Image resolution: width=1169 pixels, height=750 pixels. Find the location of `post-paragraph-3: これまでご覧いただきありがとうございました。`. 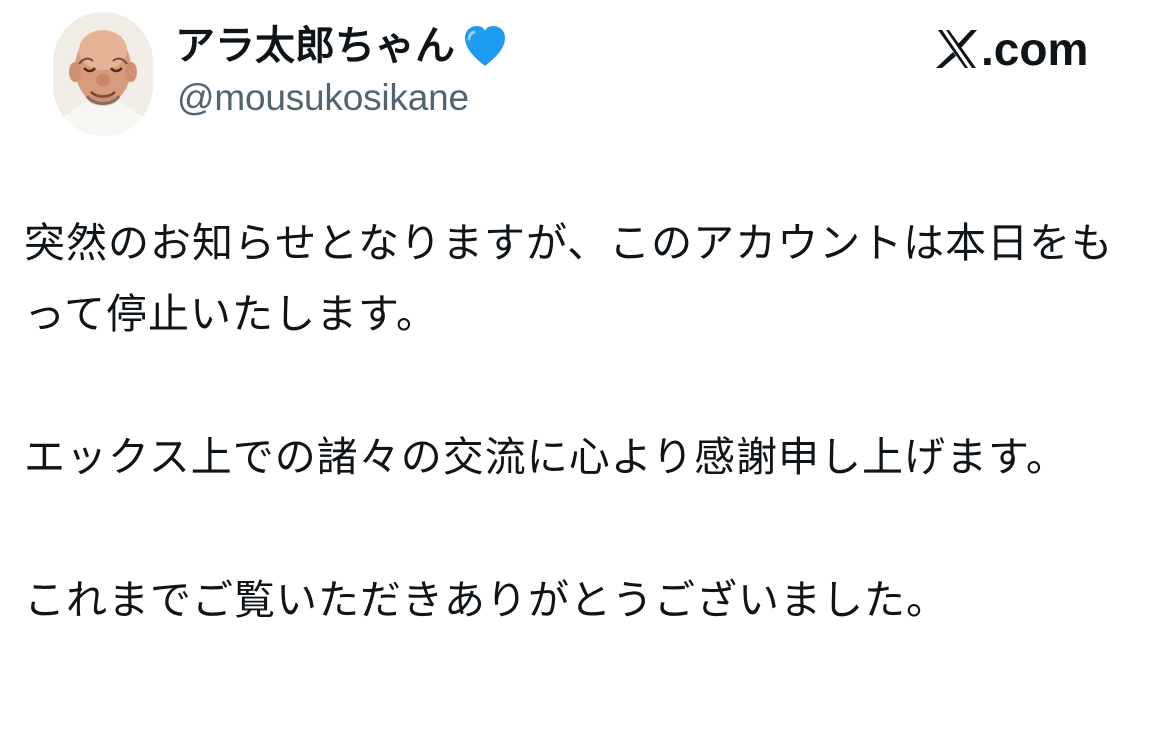

post-paragraph-3: これまでご覧いただきありがとうございました。 is located at coordinates (486, 600).